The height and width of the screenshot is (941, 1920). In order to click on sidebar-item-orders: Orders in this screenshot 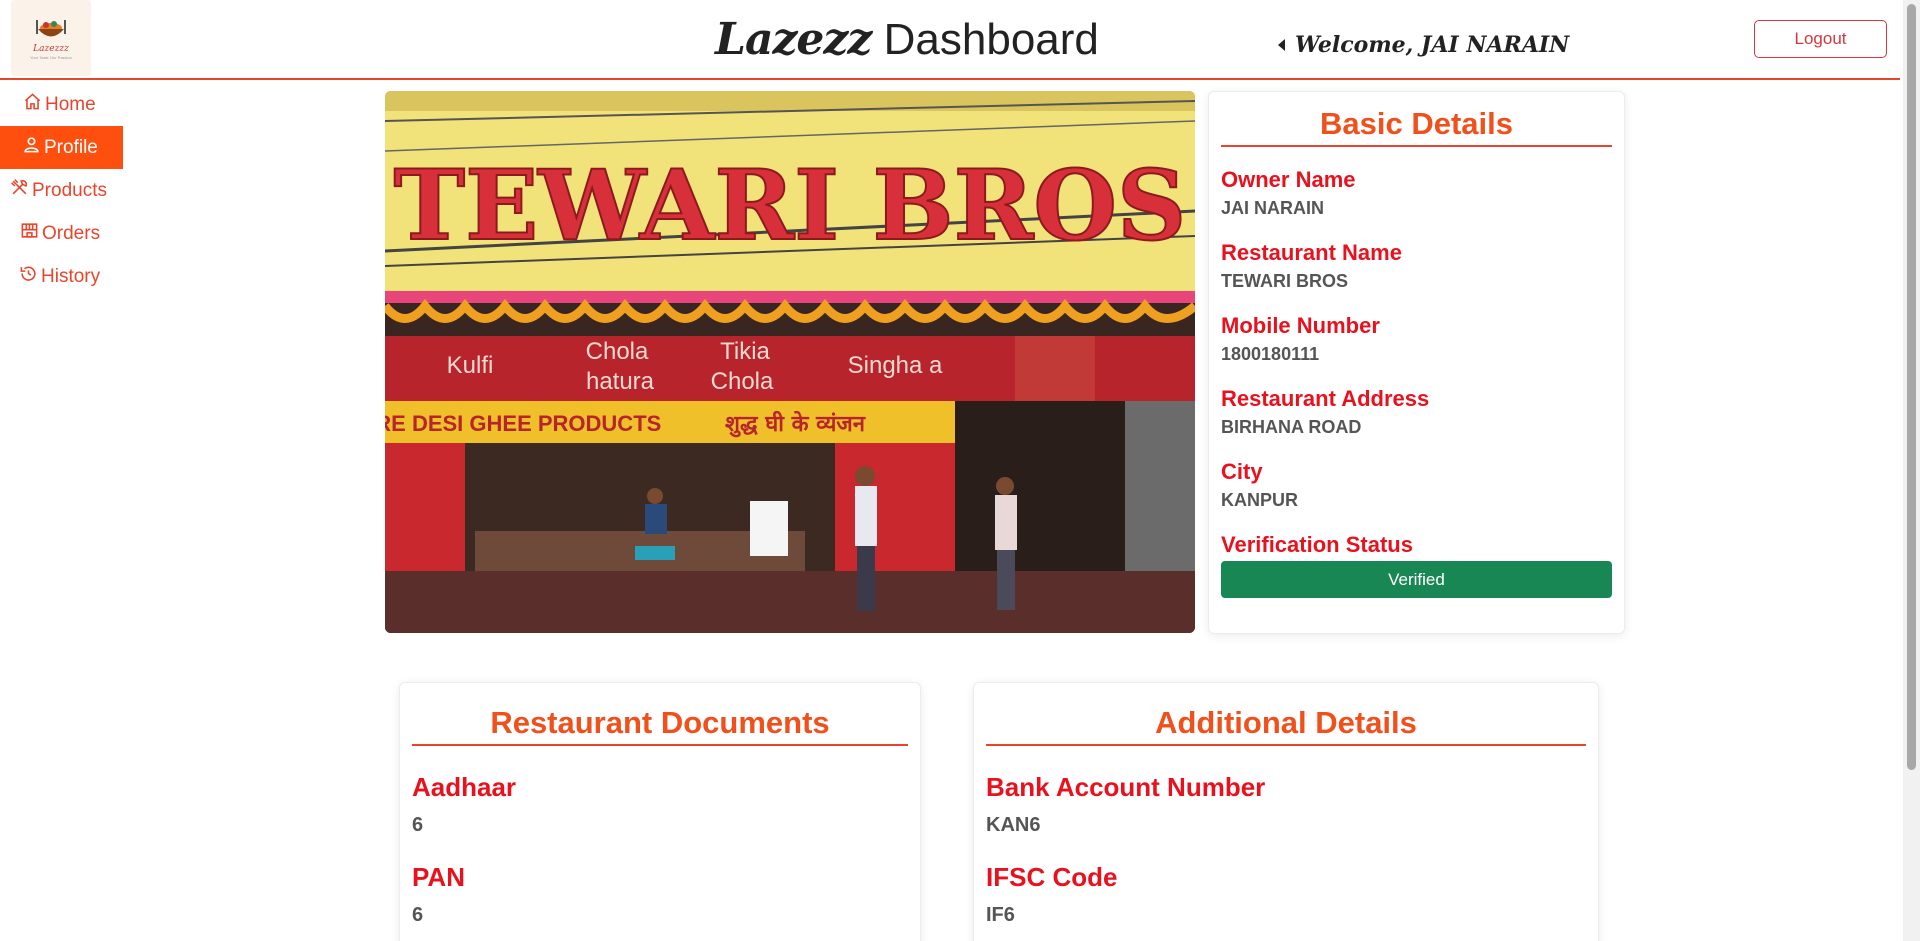, I will do `click(62, 233)`.